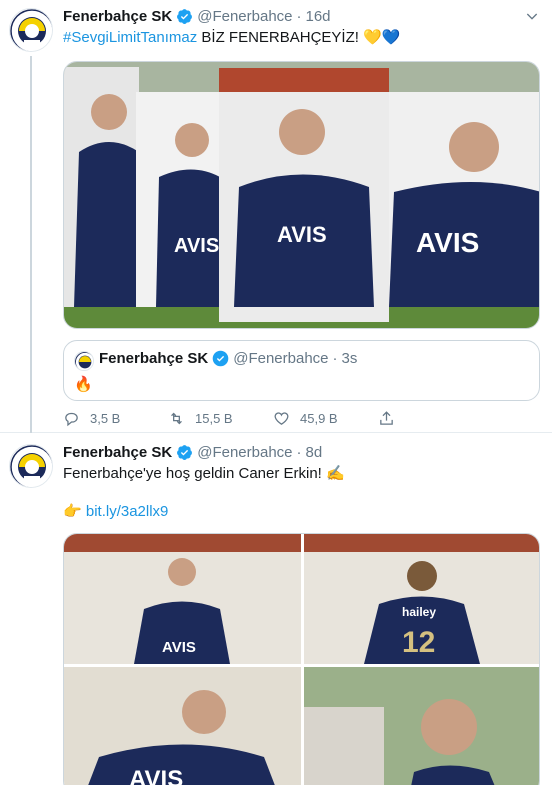  Describe the element at coordinates (301, 512) in the screenshot. I see `tweet-link-line: 👉 bit.ly/3a2llx9` at that location.